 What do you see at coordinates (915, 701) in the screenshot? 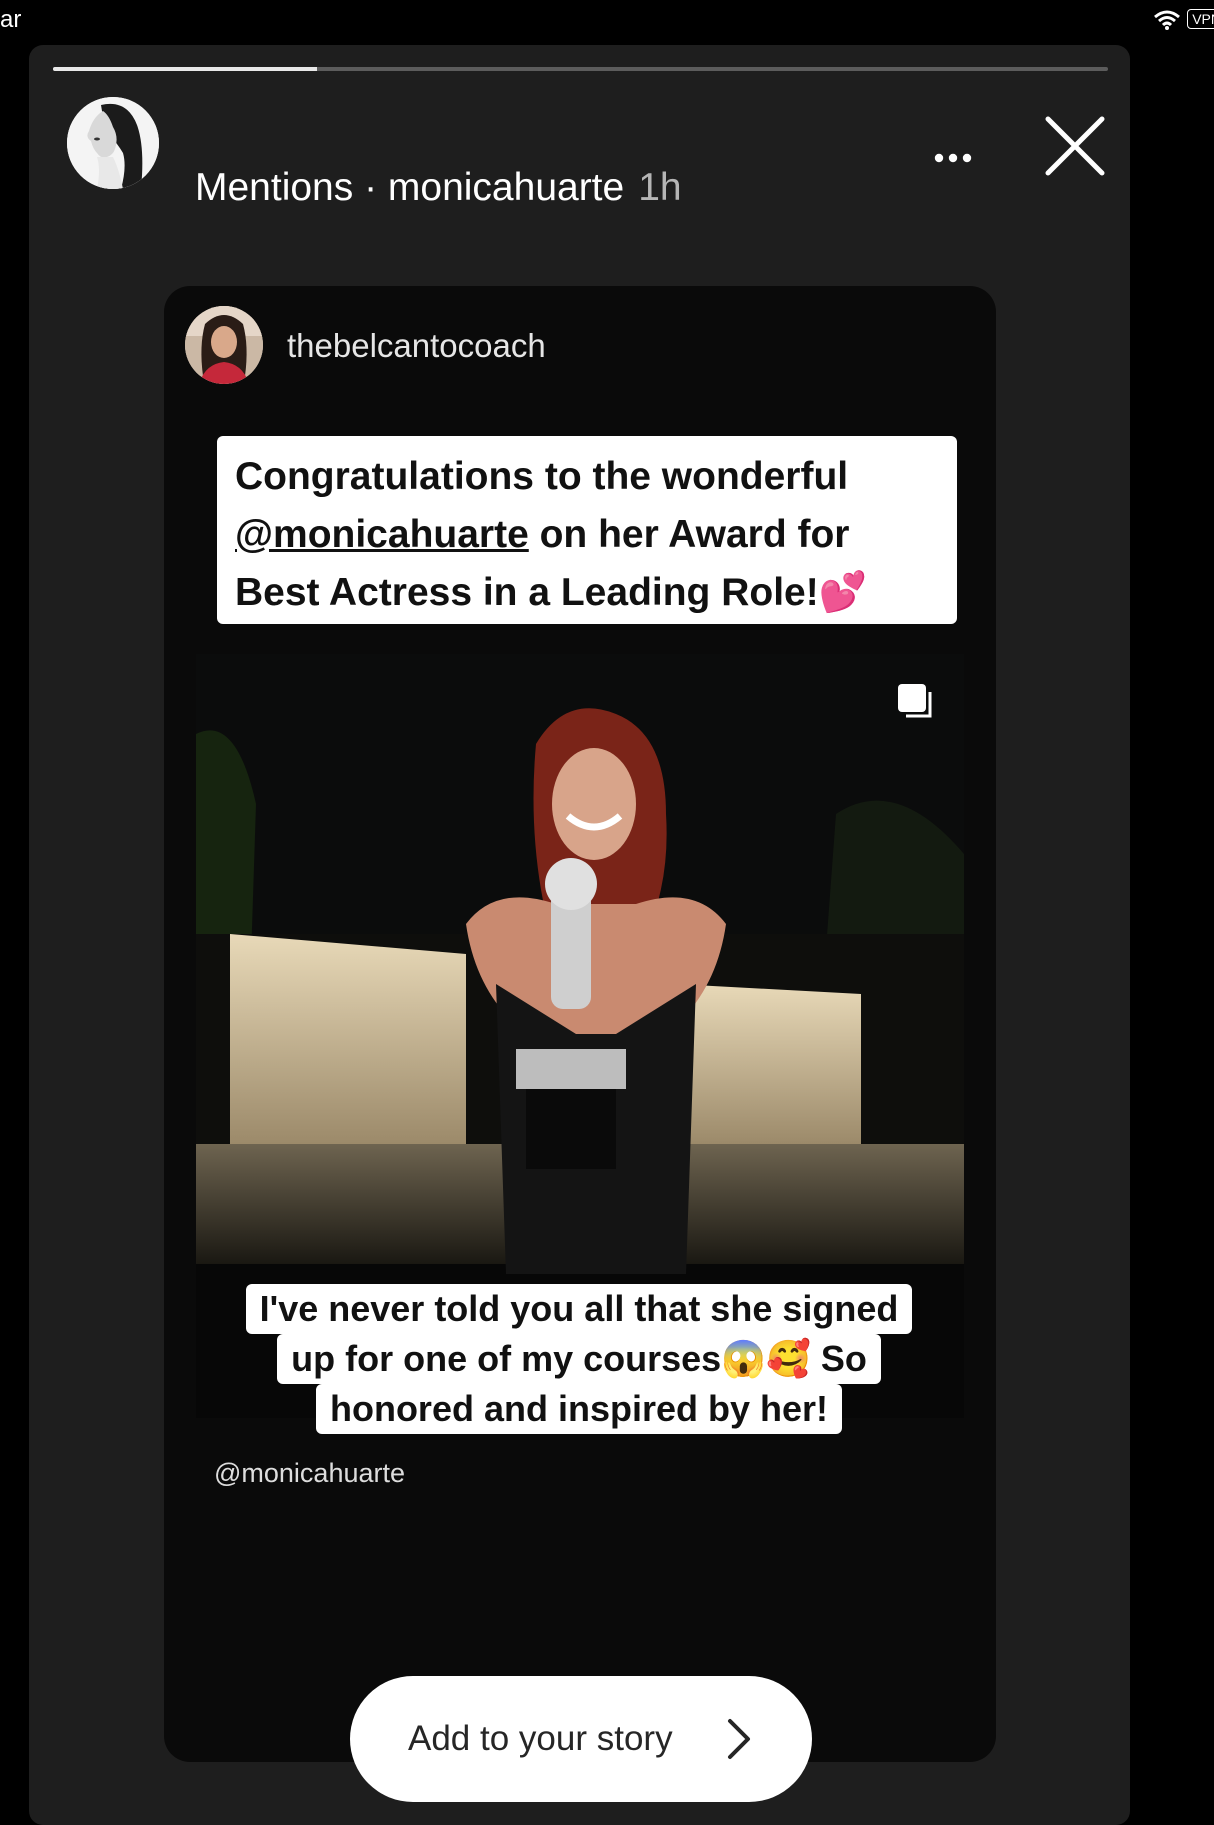
I see `multi-photo-icon` at bounding box center [915, 701].